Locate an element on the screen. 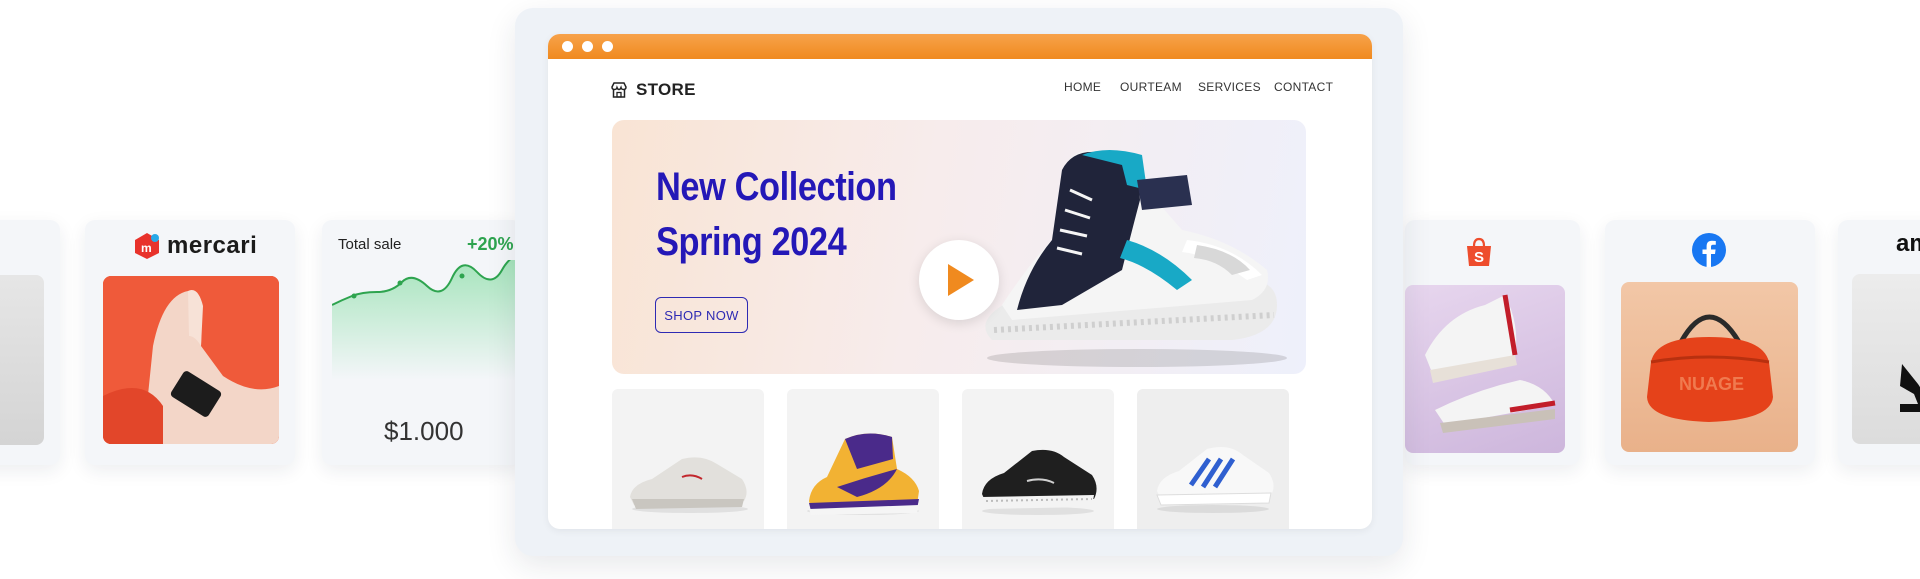 This screenshot has width=1920, height=579. store-logo: STORE is located at coordinates (653, 90).